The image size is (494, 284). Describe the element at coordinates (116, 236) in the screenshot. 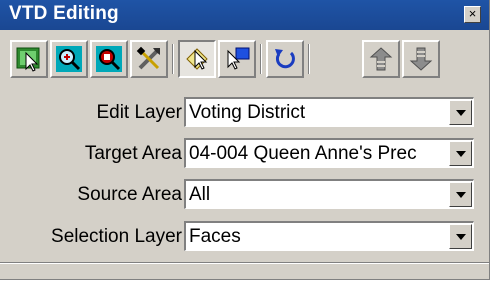

I see `selection-layer-label: Selection Layer` at that location.